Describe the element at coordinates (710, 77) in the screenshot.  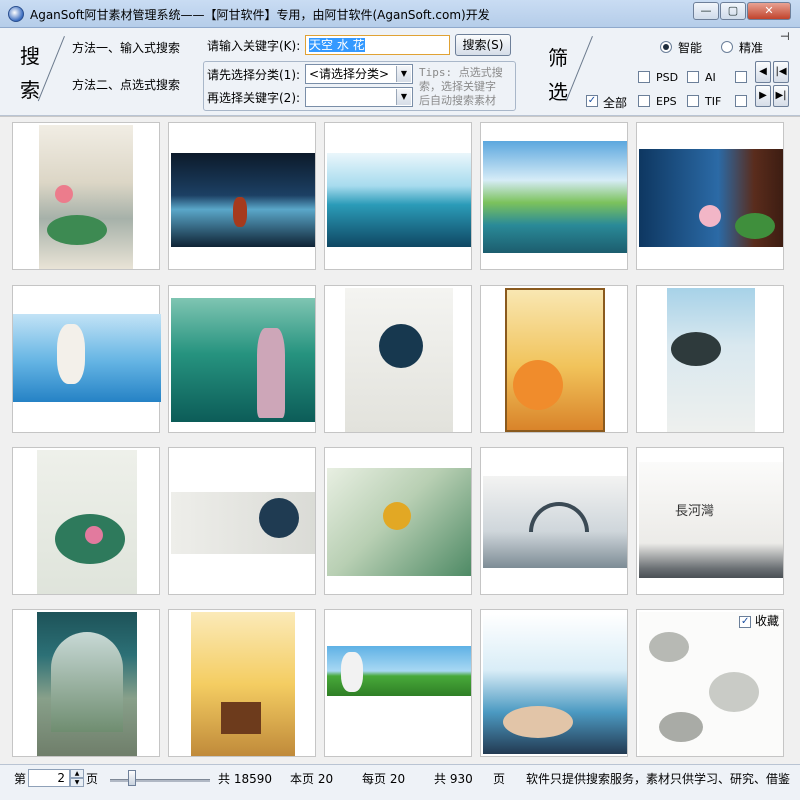
I see `ai-label: AI` at that location.